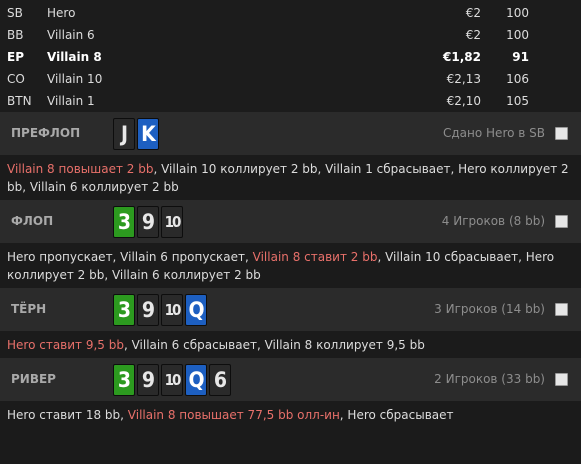 The image size is (581, 464). I want to click on stack-amount: €2,10, so click(463, 101).